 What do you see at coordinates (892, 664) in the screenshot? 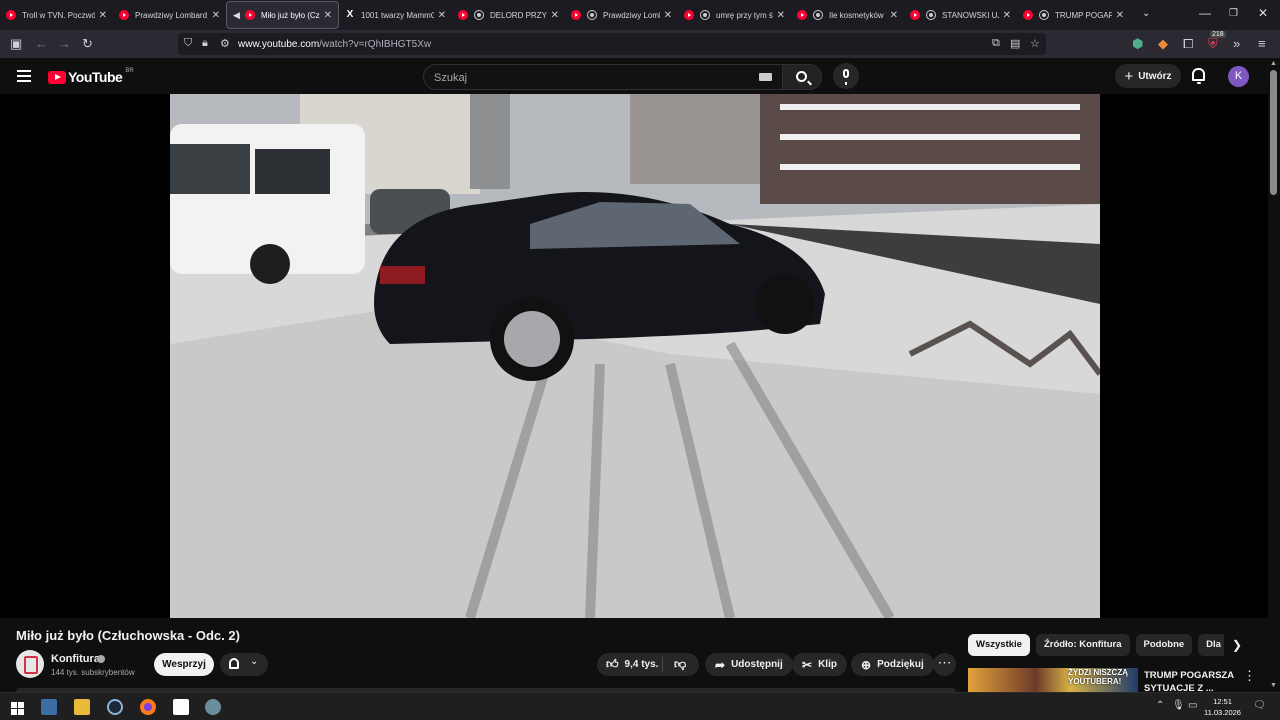
I see `thanks-button: ⊕ Podziękuj` at bounding box center [892, 664].